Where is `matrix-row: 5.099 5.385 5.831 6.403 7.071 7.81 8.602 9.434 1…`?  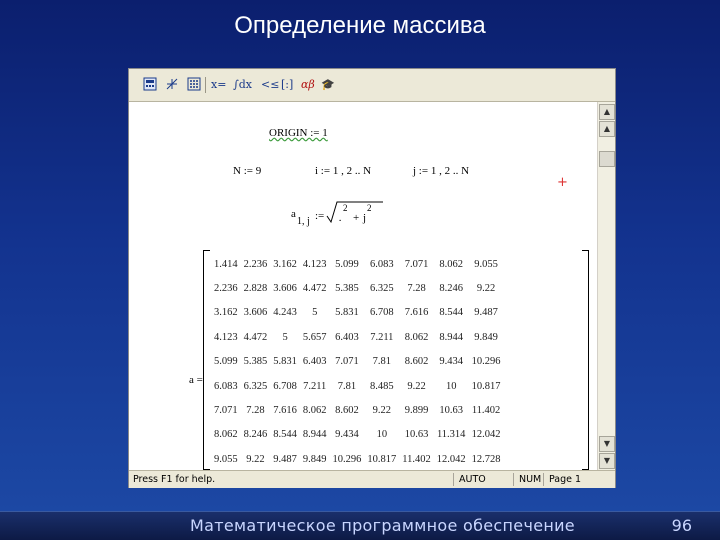 matrix-row: 5.099 5.385 5.831 6.403 7.071 7.81 8.602 9.434 1… is located at coordinates (357, 362).